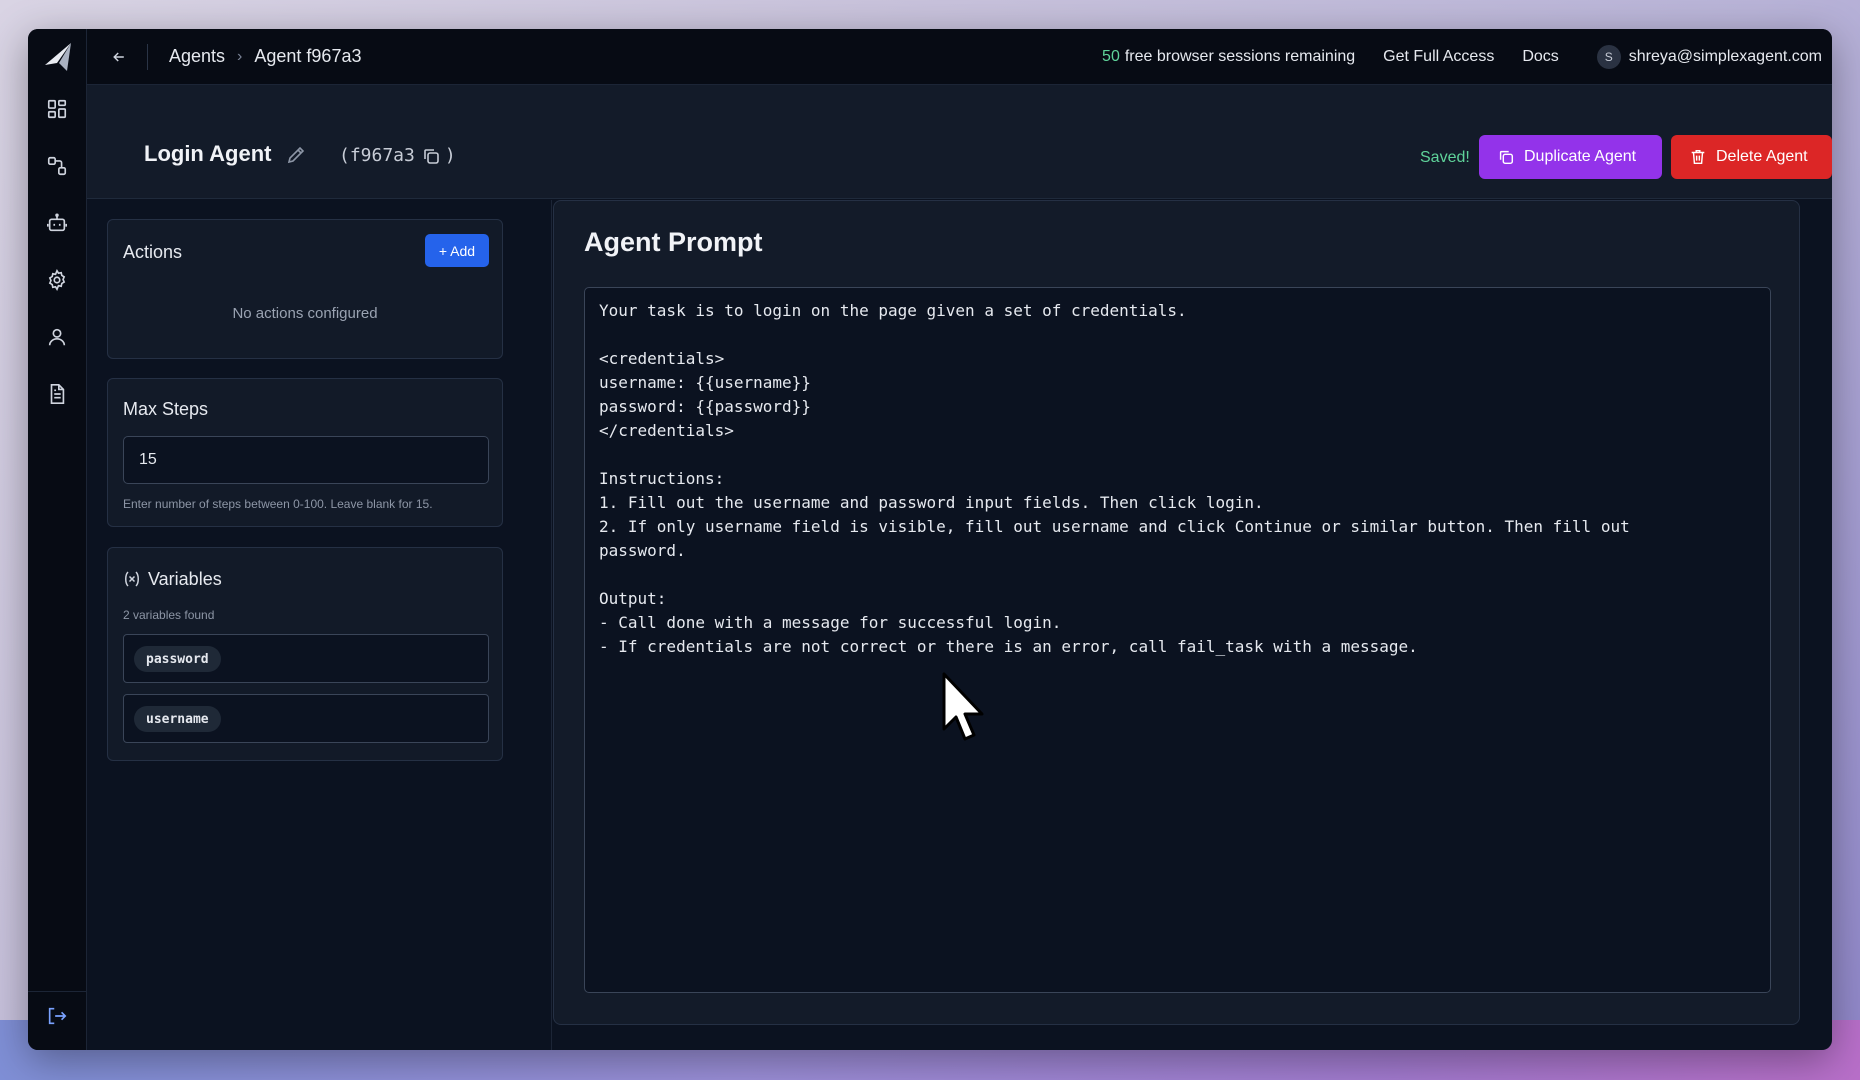 This screenshot has width=1860, height=1080. I want to click on docs-link: Docs, so click(1540, 57).